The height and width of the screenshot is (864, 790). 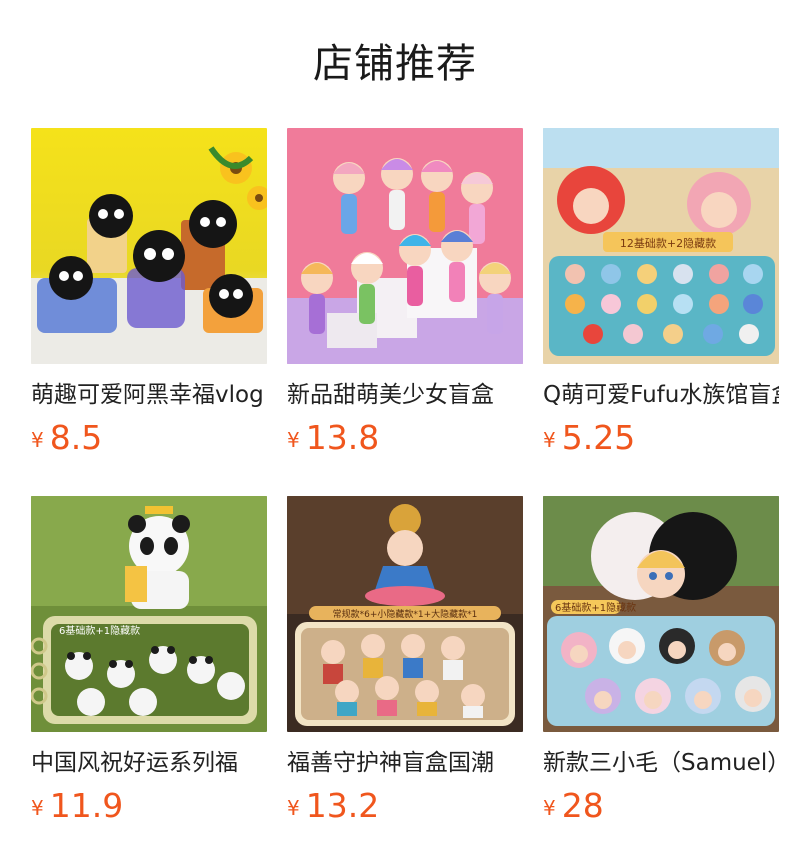 I want to click on product-card: 6基础款+1隐藏款 新款三小毛（Samuel） ¥28, so click(x=661, y=666).